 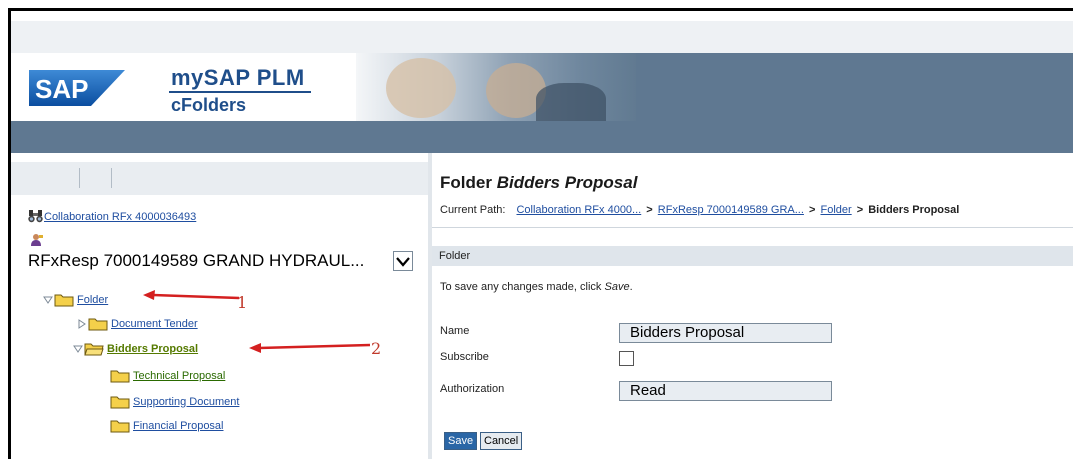 What do you see at coordinates (219, 178) in the screenshot?
I see `tree-toolbar` at bounding box center [219, 178].